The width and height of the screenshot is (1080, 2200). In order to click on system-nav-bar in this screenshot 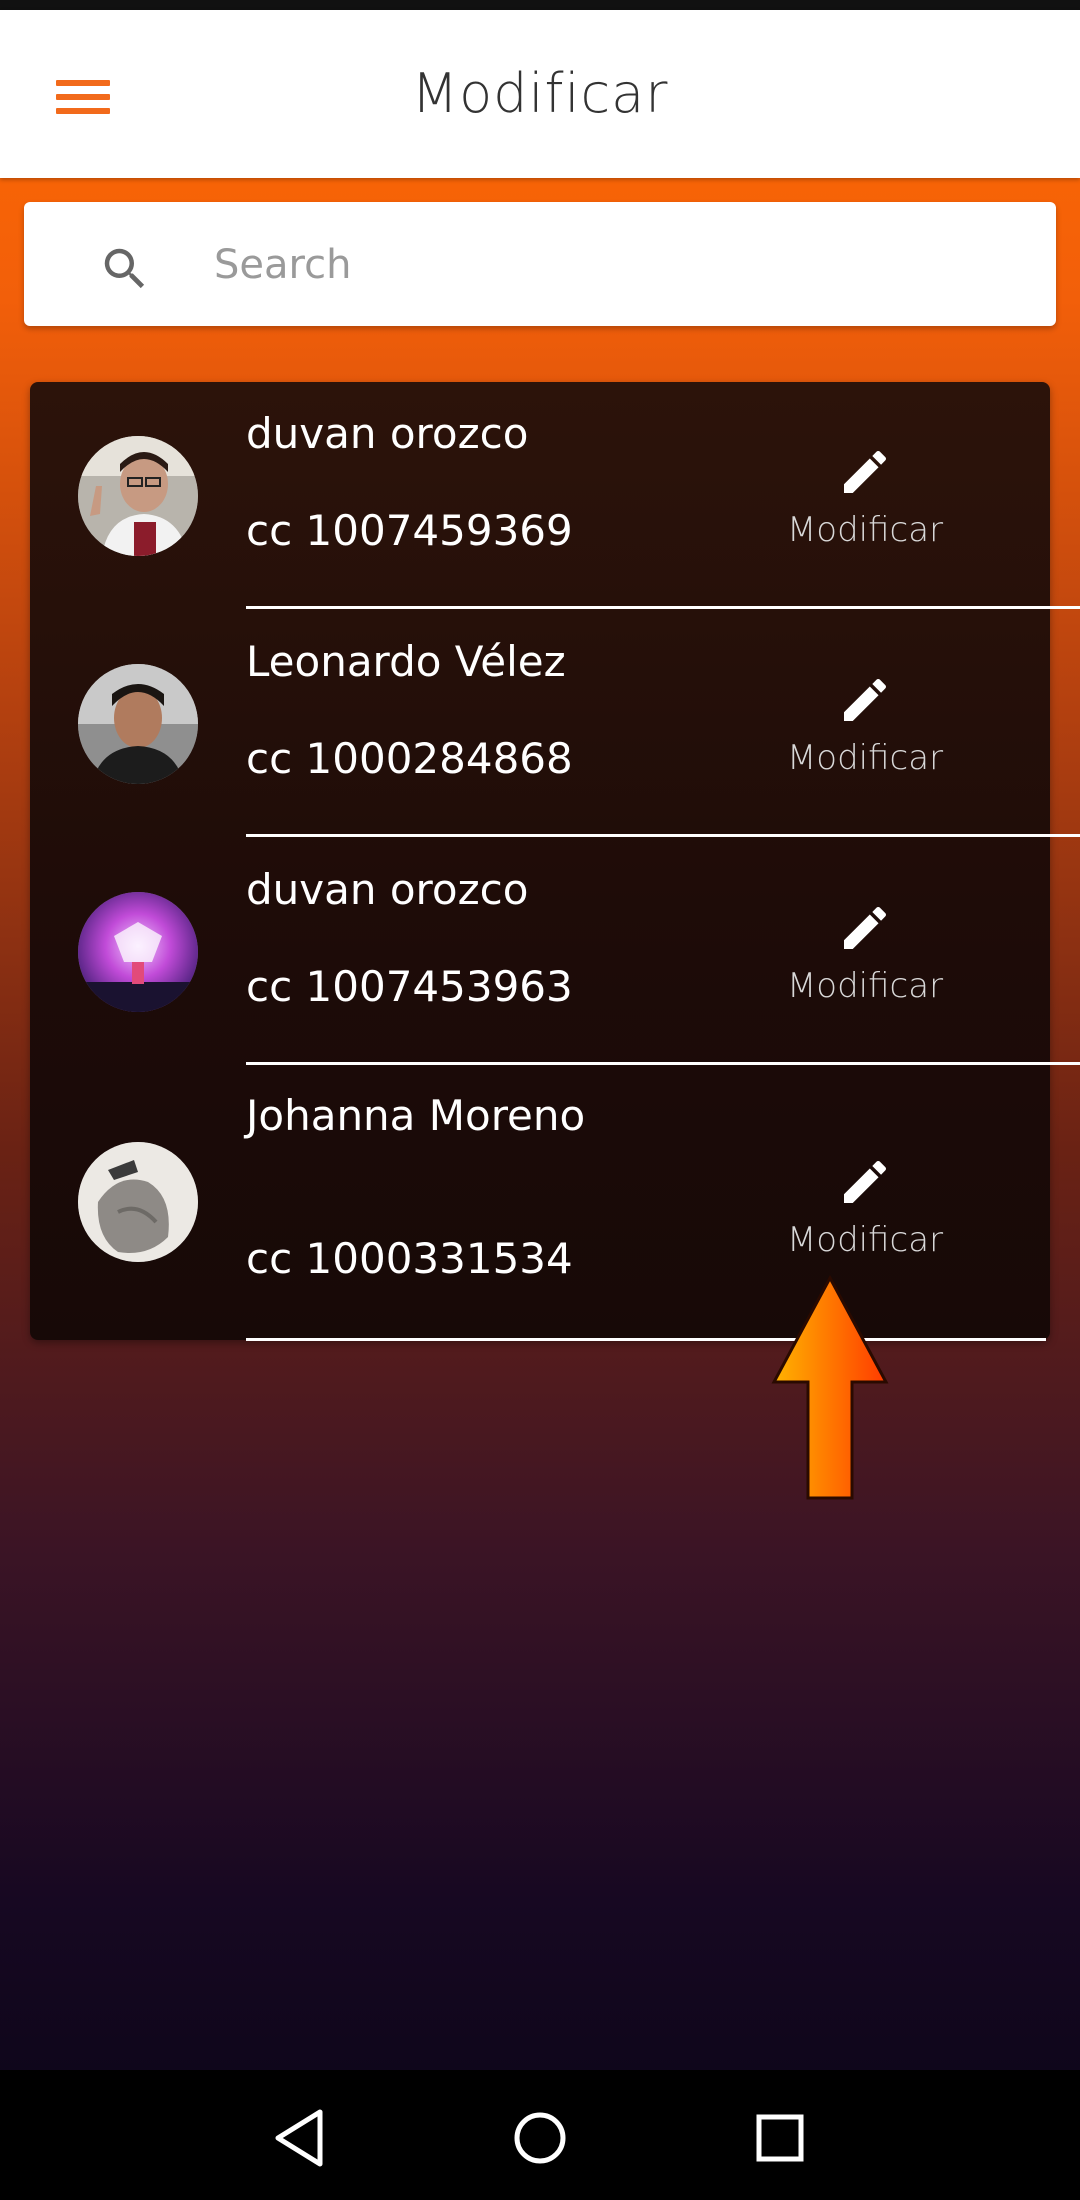, I will do `click(540, 2135)`.